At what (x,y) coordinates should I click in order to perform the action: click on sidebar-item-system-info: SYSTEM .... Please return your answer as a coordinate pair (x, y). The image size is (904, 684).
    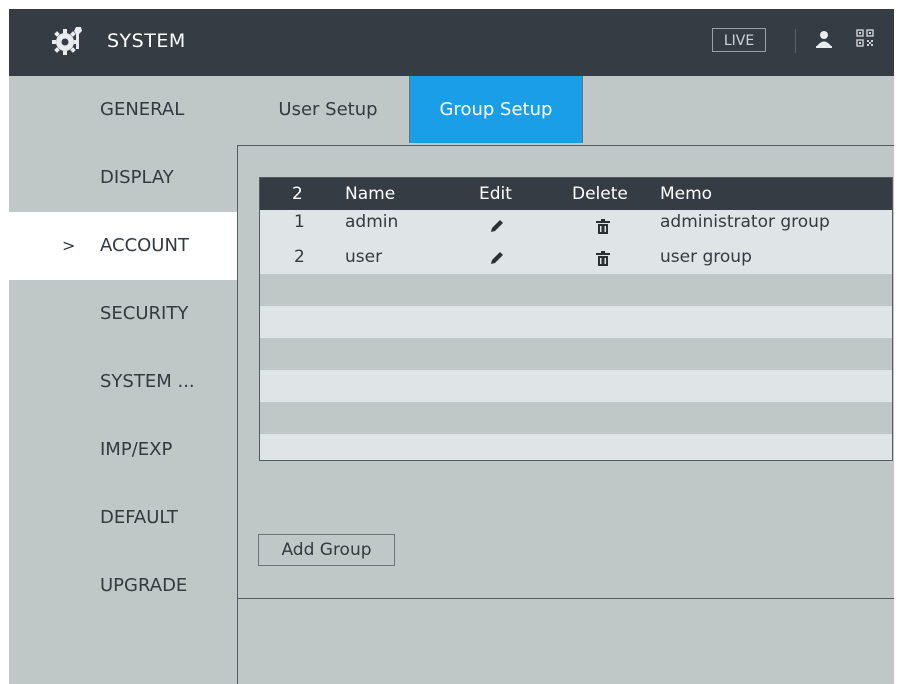
    Looking at the image, I should click on (123, 382).